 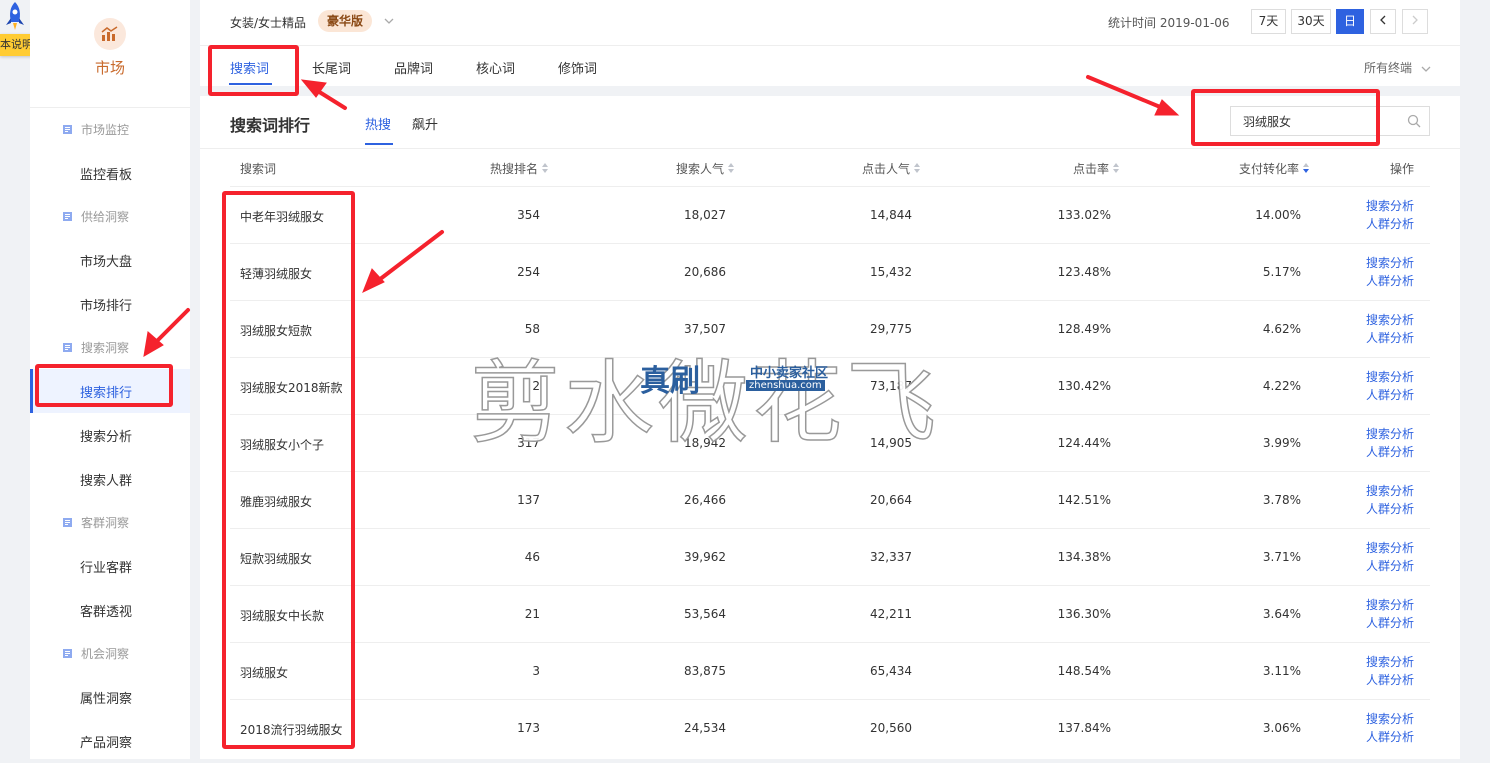 What do you see at coordinates (110, 216) in the screenshot?
I see `sidebar-group: 供给洞察` at bounding box center [110, 216].